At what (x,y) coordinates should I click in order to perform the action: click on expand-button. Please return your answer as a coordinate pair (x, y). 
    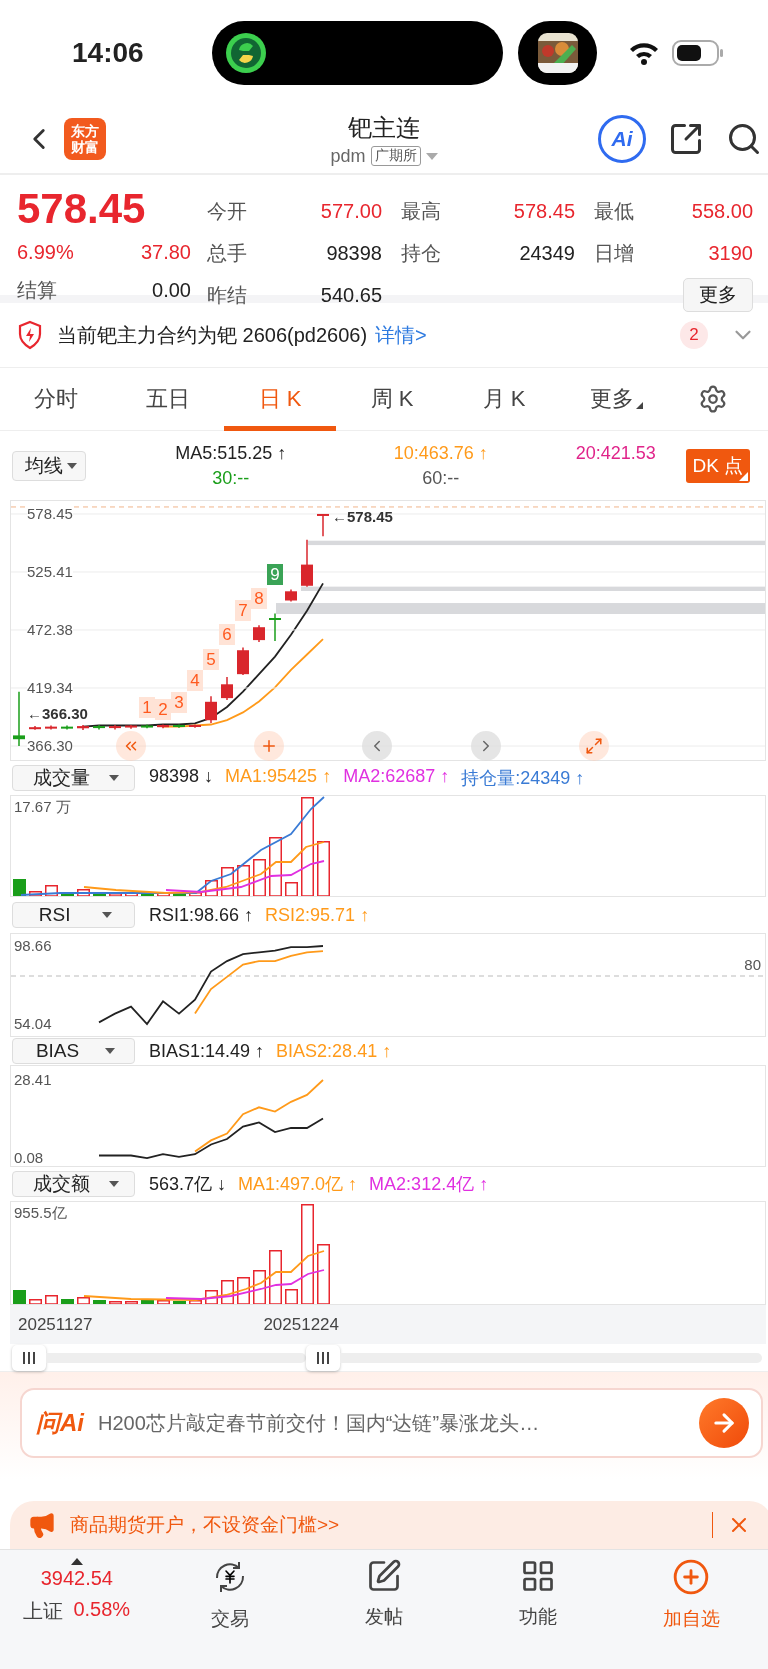
    Looking at the image, I should click on (594, 746).